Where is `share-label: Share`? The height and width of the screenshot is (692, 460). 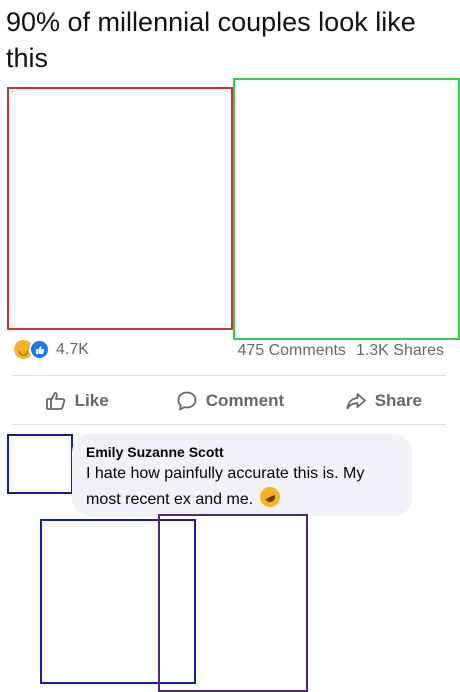
share-label: Share is located at coordinates (398, 400).